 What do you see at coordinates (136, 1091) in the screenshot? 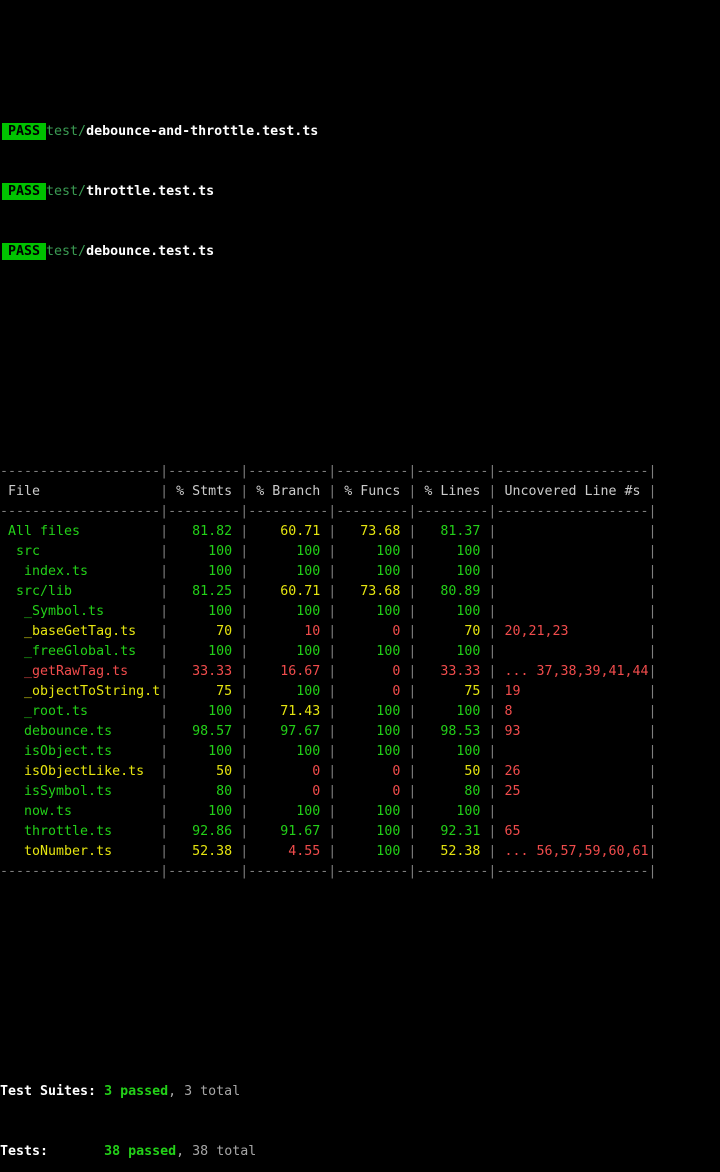
I see `summary-passed: 3 passed` at bounding box center [136, 1091].